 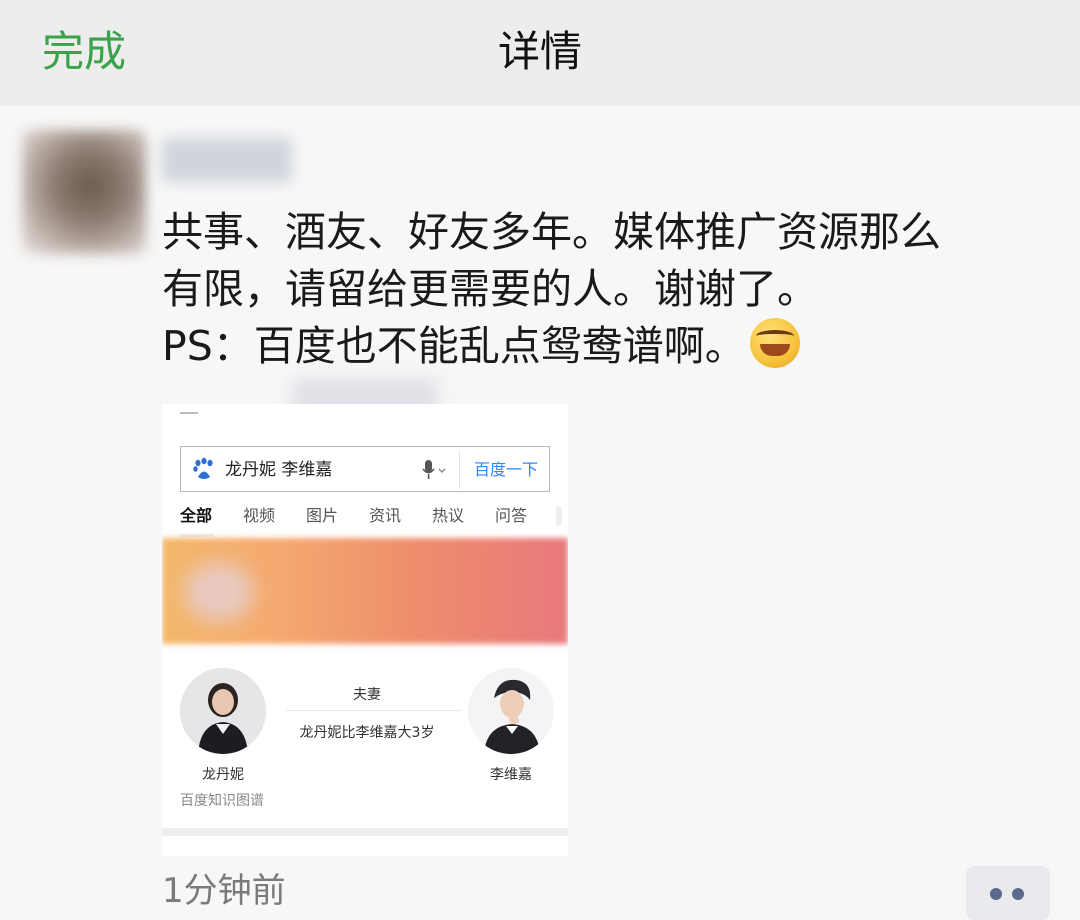 I want to click on microphone-icon, so click(x=434, y=469).